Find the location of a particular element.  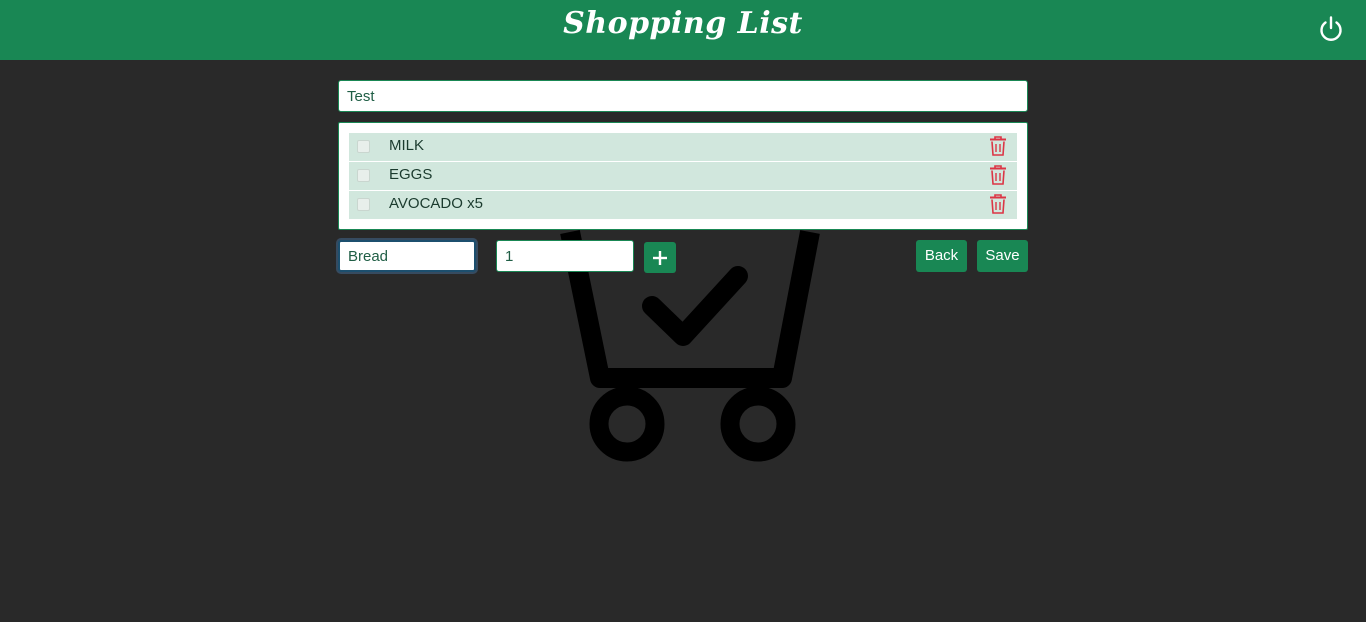

power-icon is located at coordinates (1331, 28).